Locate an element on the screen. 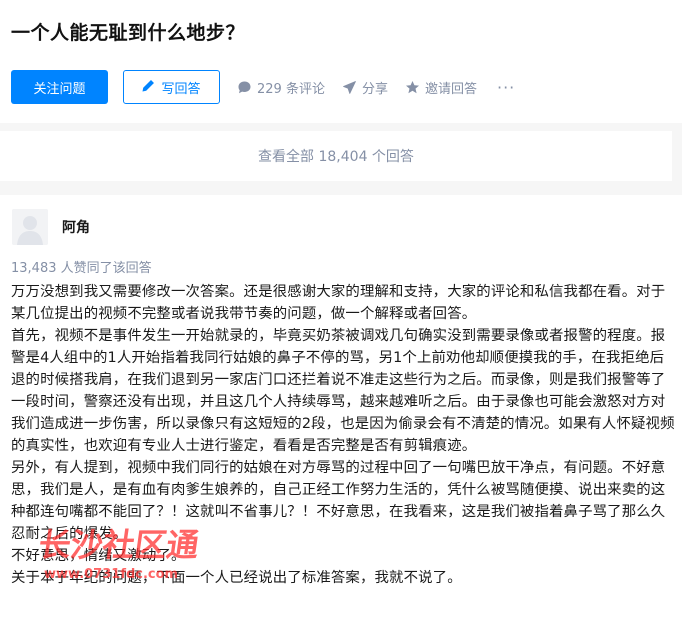 Image resolution: width=682 pixels, height=626 pixels. share-label: 分享 is located at coordinates (374, 89).